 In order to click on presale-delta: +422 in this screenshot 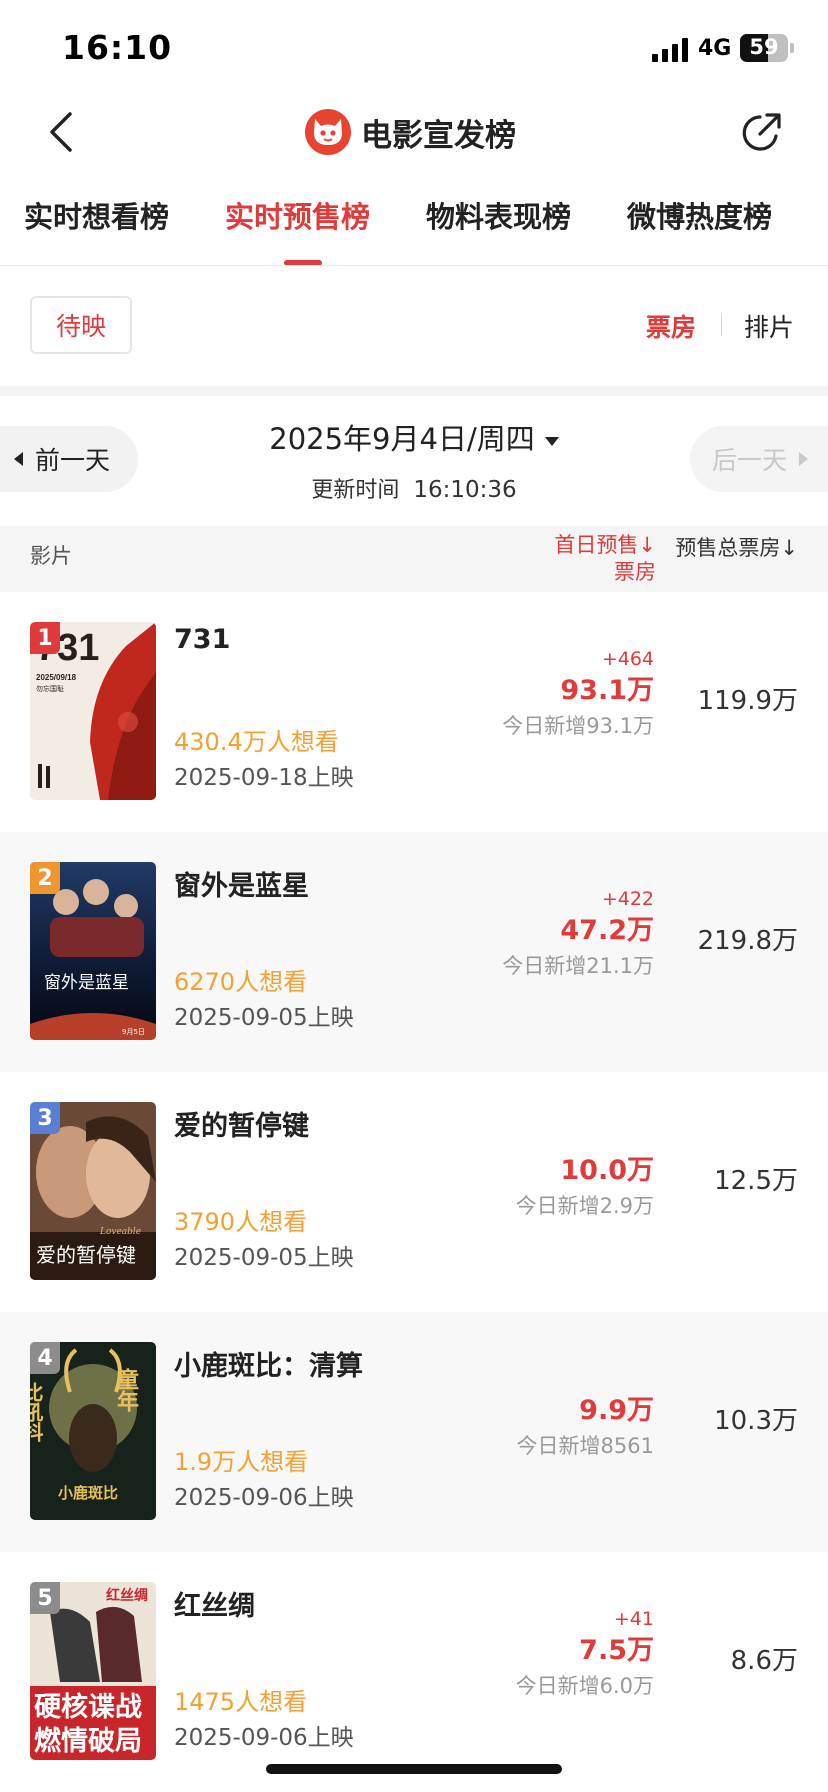, I will do `click(627, 899)`.